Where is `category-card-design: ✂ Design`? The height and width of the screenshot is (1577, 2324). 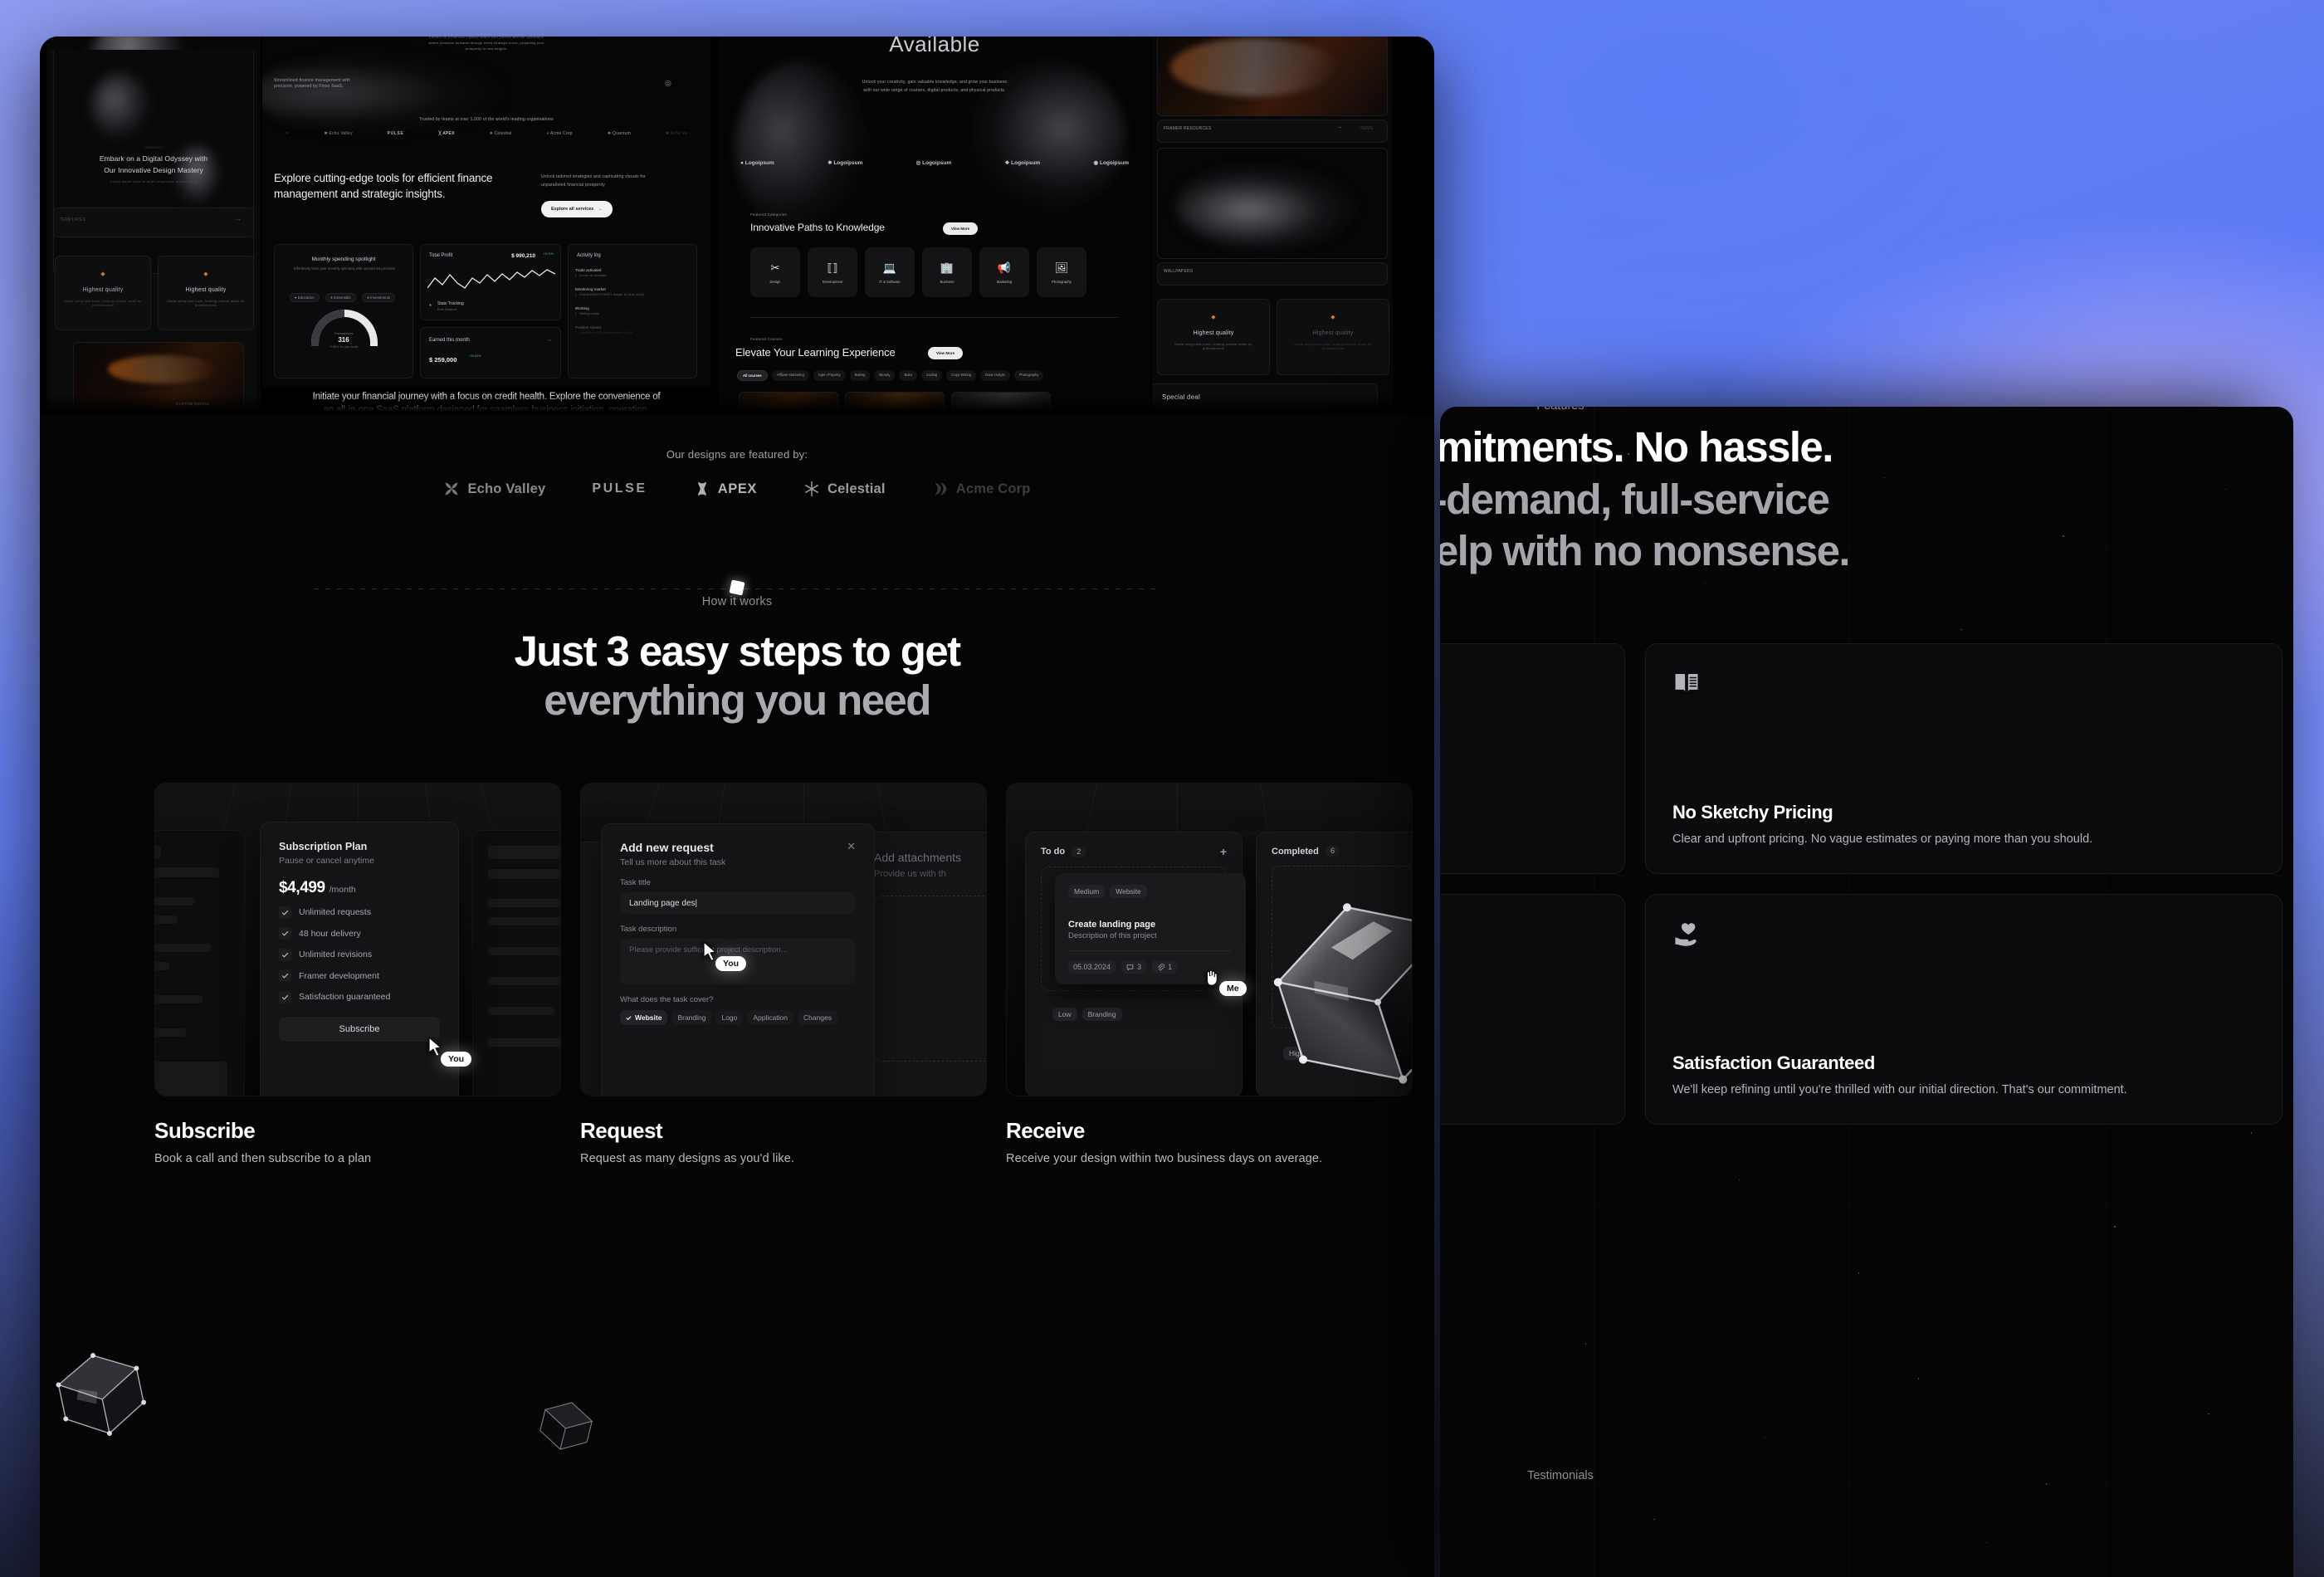
category-card-design: ✂ Design is located at coordinates (775, 272).